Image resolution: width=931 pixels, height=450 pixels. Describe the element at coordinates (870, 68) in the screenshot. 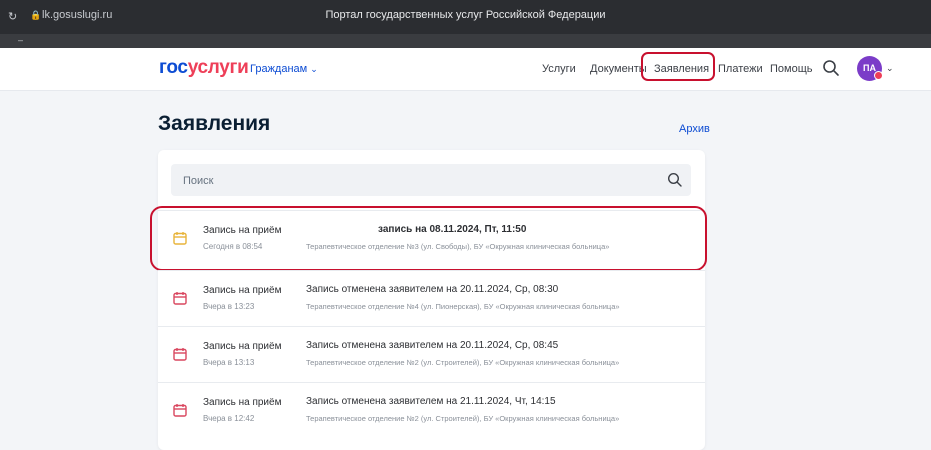

I see `avatar: ПА` at that location.